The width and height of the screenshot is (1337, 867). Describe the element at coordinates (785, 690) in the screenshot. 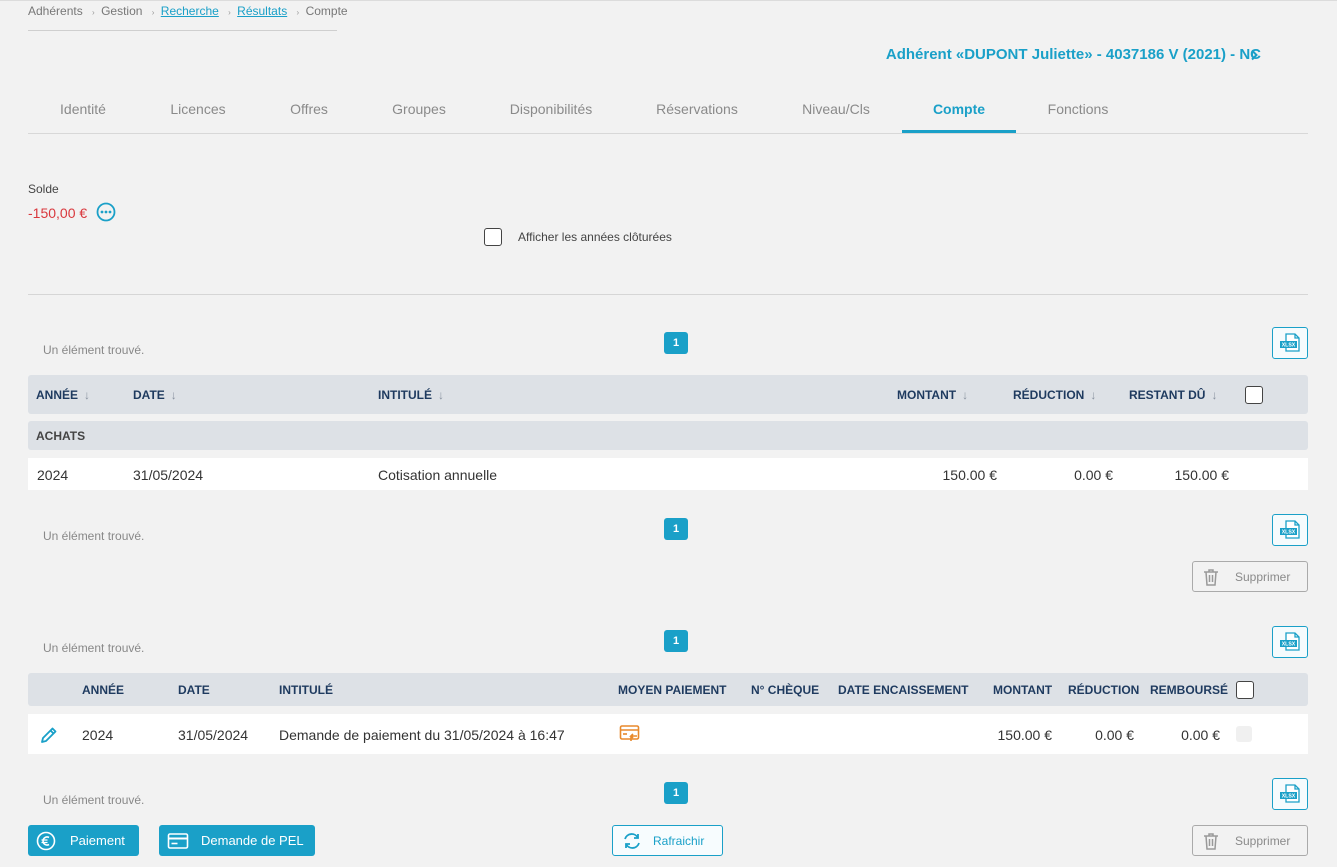

I see `column-header-numero-cheque: N° CHÈQUE` at that location.